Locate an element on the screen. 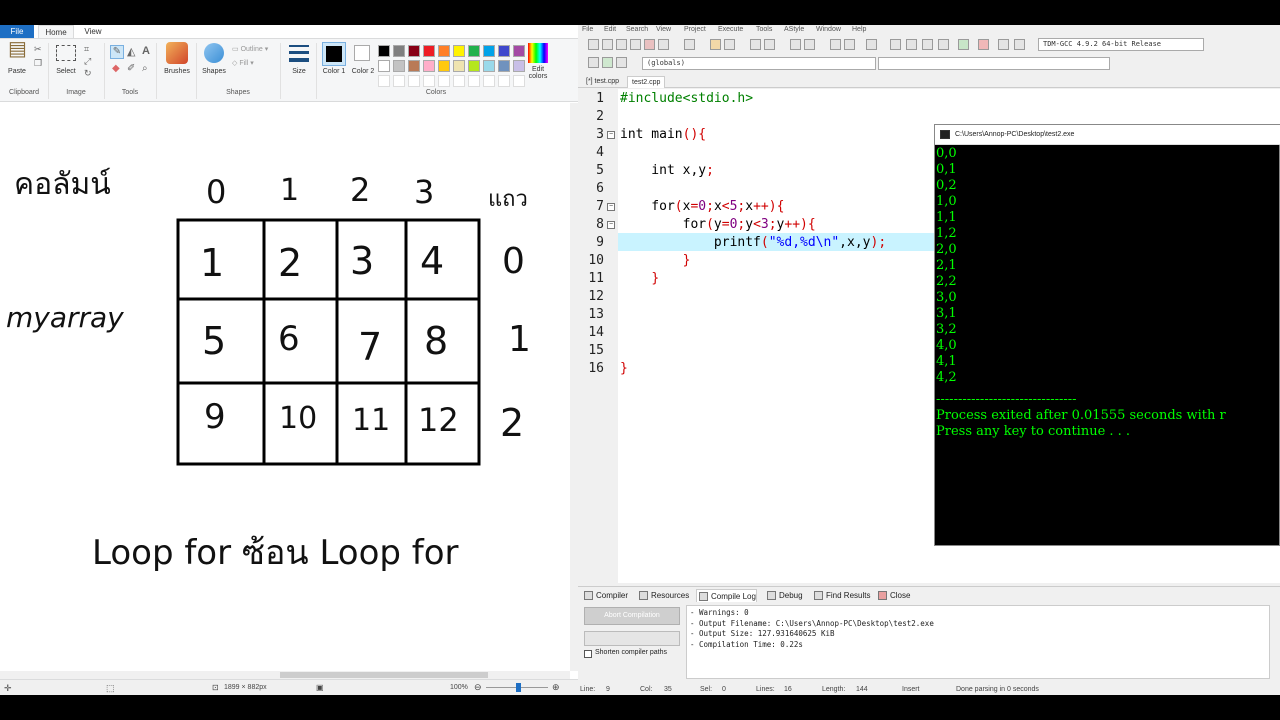 The image size is (1280, 720). canvas-horizontal-scrollbar is located at coordinates (285, 675).